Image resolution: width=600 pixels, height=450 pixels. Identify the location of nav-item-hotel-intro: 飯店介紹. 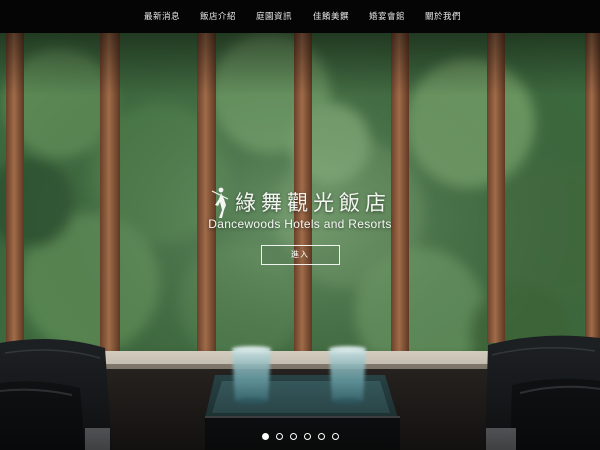
(218, 16).